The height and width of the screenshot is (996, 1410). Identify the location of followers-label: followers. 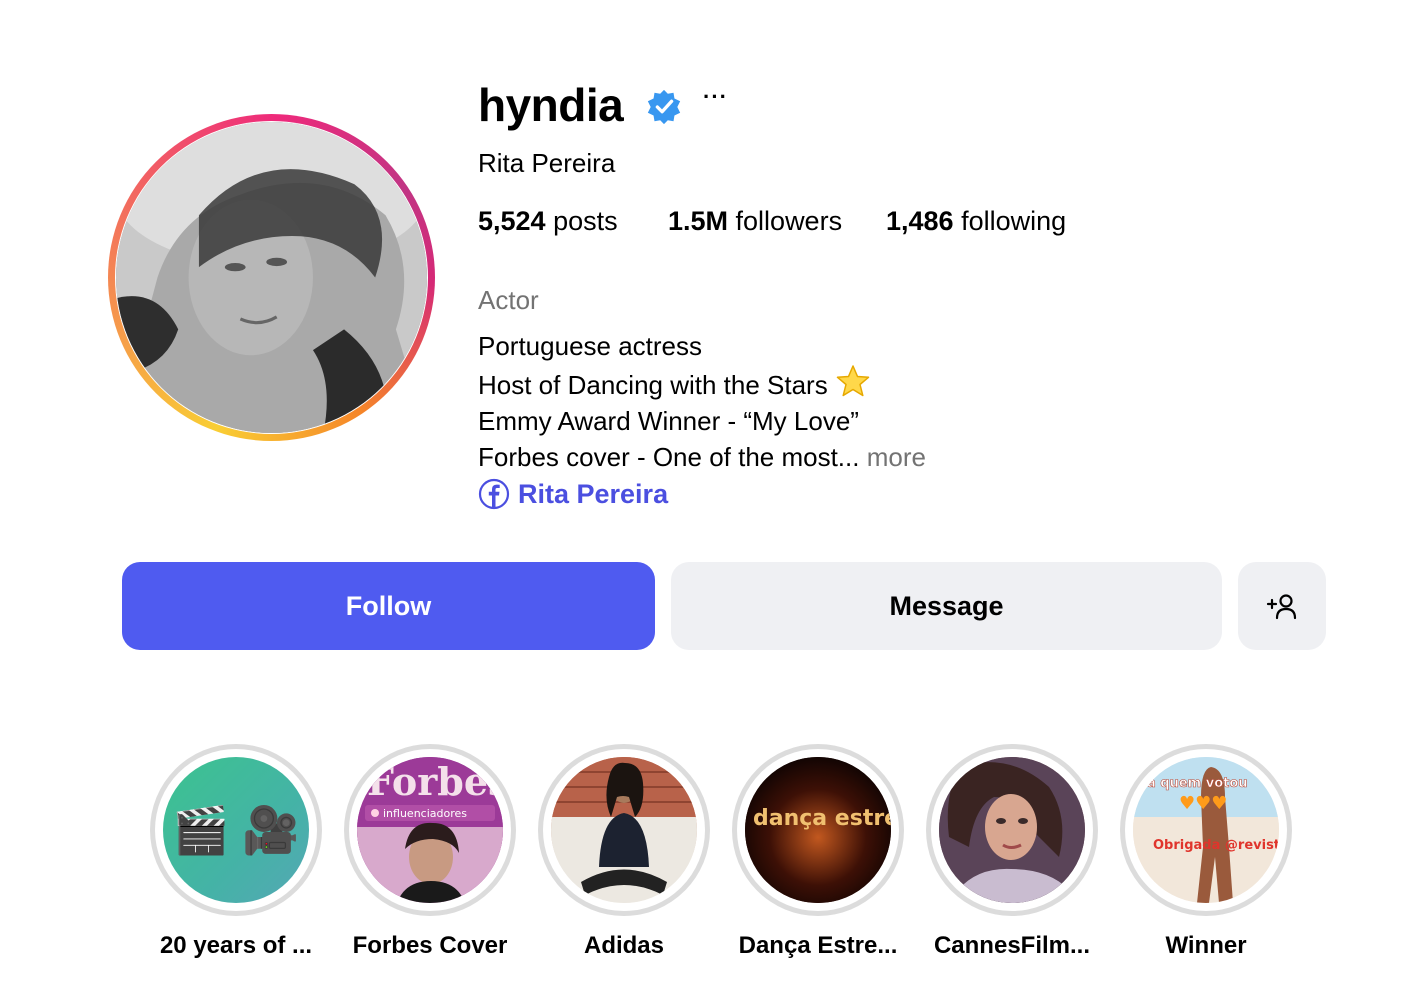
(785, 221).